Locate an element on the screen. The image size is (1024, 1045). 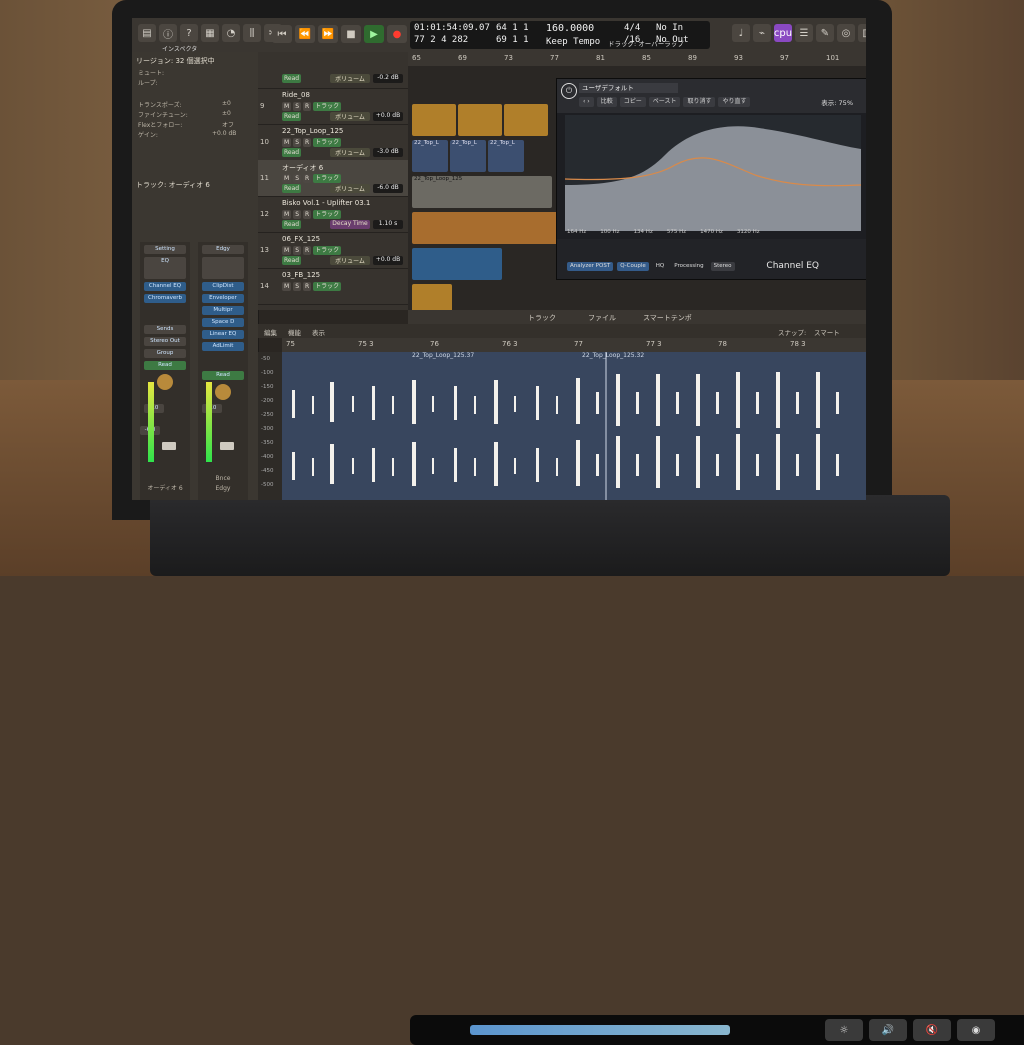
stop-icon: ■ is located at coordinates (351, 34).